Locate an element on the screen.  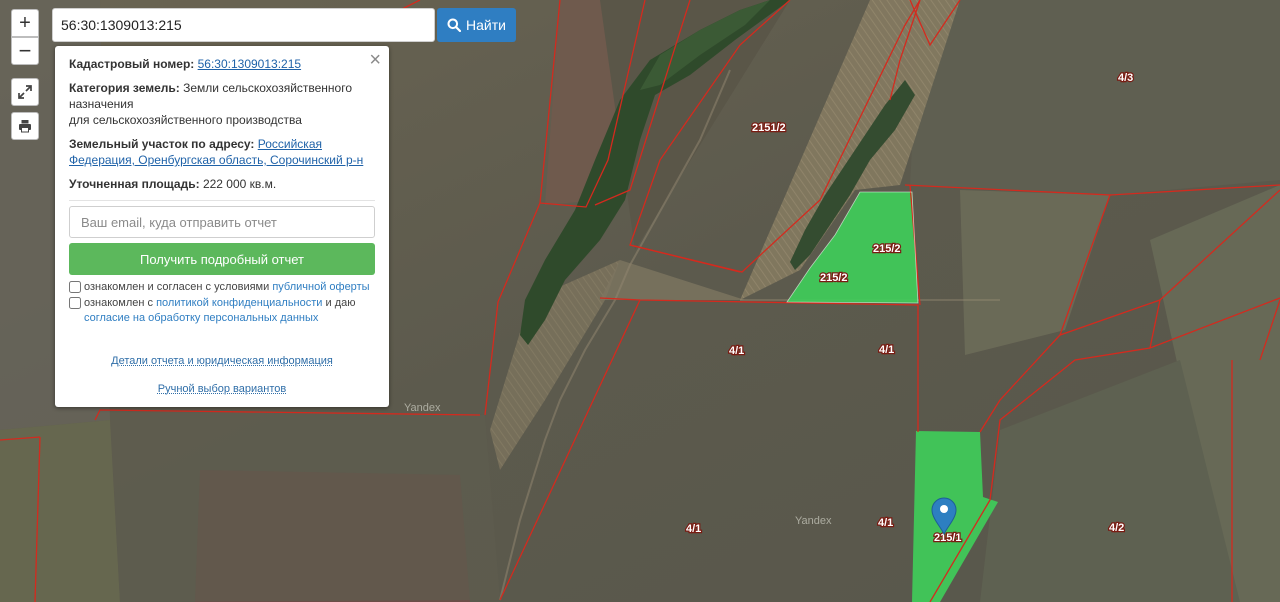
land-category-value: назначения is located at coordinates (101, 104).